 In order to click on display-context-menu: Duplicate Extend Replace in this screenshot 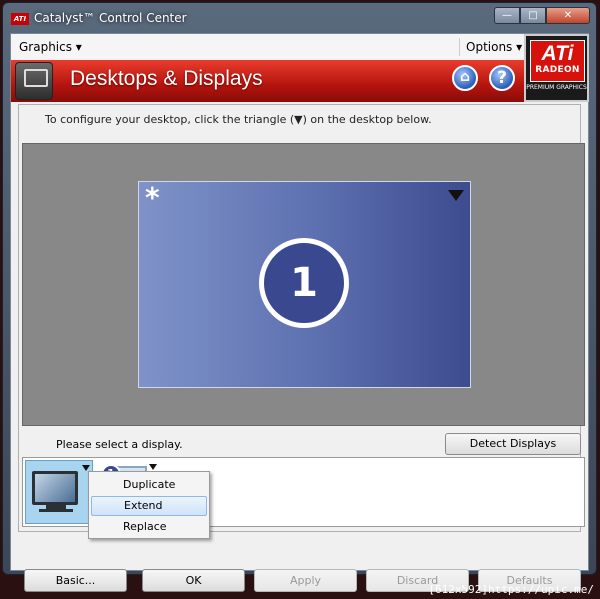, I will do `click(149, 505)`.